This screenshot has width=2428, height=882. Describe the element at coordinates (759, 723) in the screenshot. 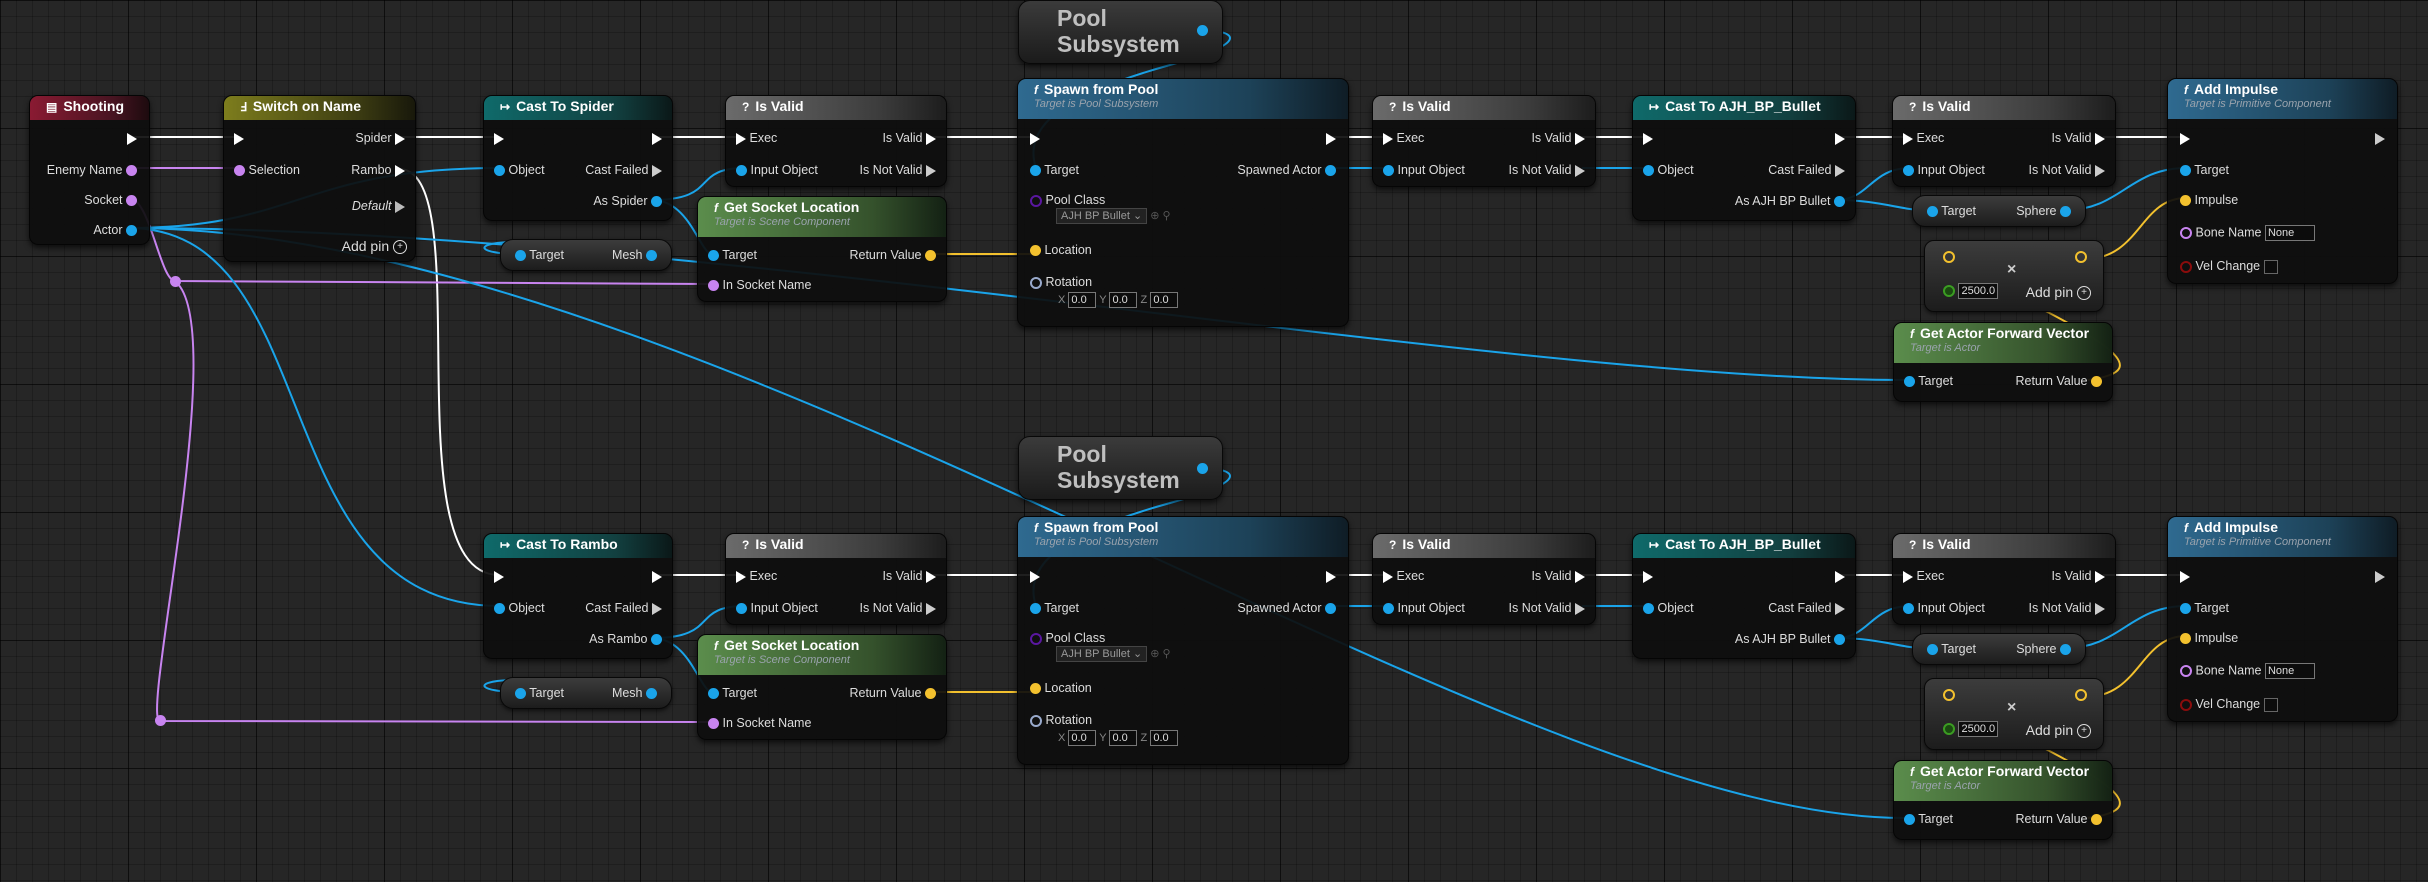

I see `in-socket-name-pin: In Socket Name` at that location.